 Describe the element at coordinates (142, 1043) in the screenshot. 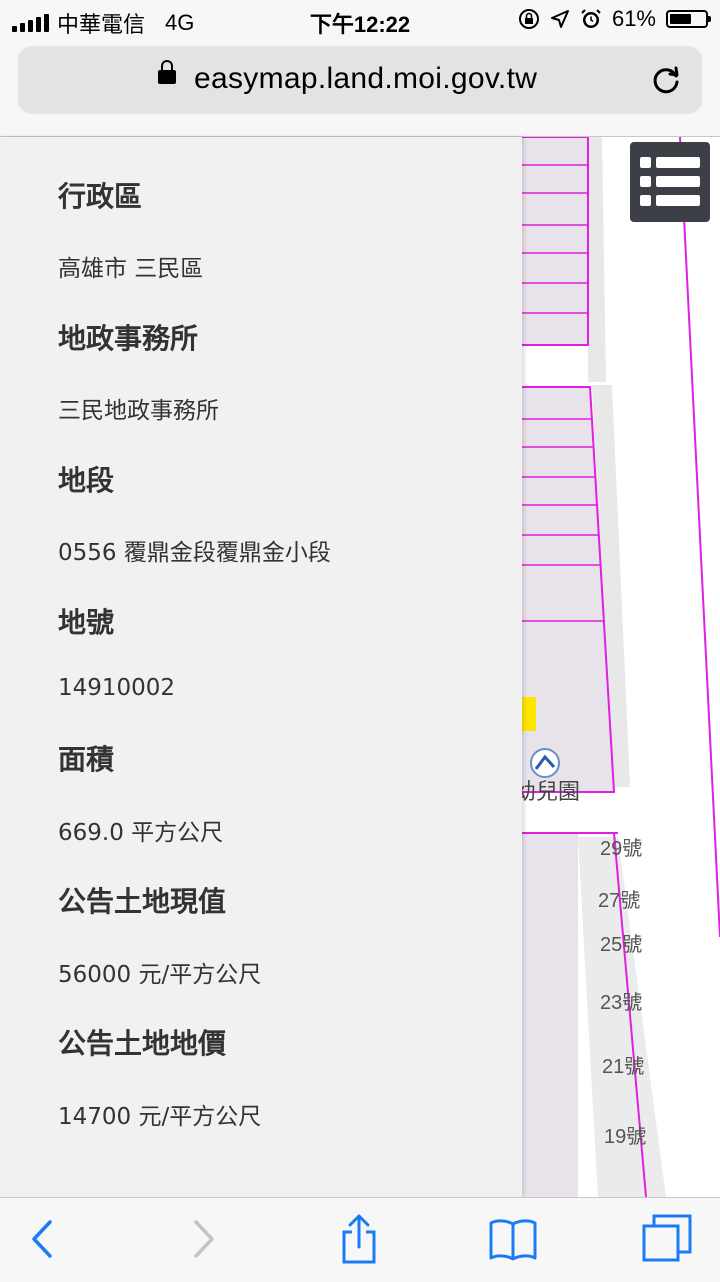

I see `field-title-land-price: 公告土地地價` at that location.